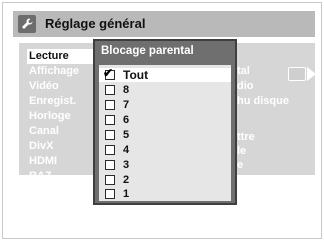 This screenshot has height=240, width=324. I want to click on option-5: 5, so click(165, 135).